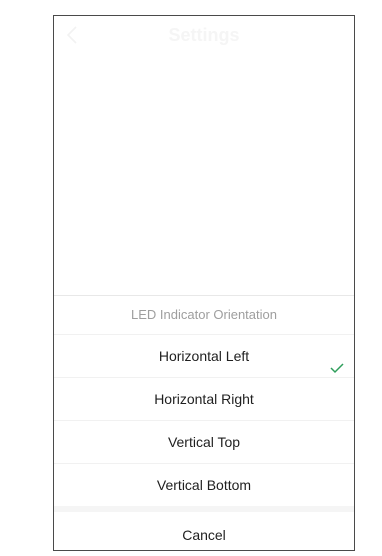 The height and width of the screenshot is (556, 382). Describe the element at coordinates (204, 315) in the screenshot. I see `sheet-title: LED Indicator Orientation` at that location.